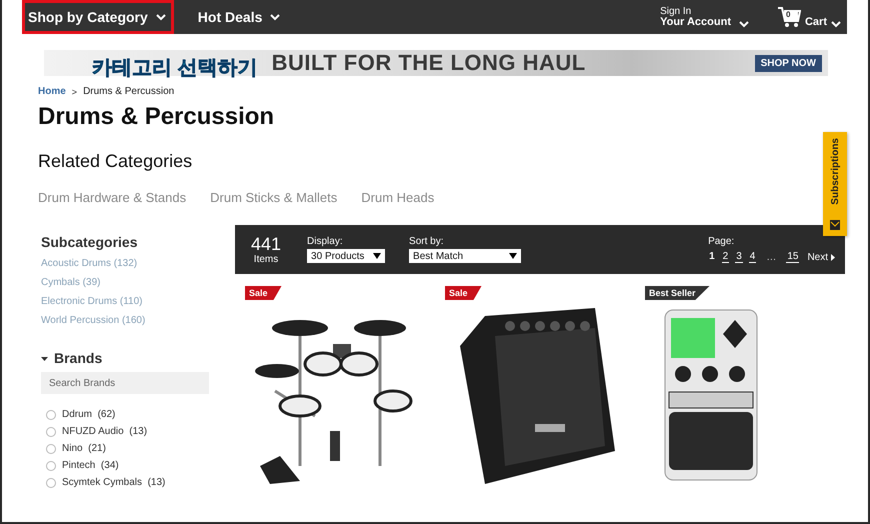 This screenshot has width=870, height=524. What do you see at coordinates (704, 17) in the screenshot?
I see `account-menu-button: Sign In Your Account` at bounding box center [704, 17].